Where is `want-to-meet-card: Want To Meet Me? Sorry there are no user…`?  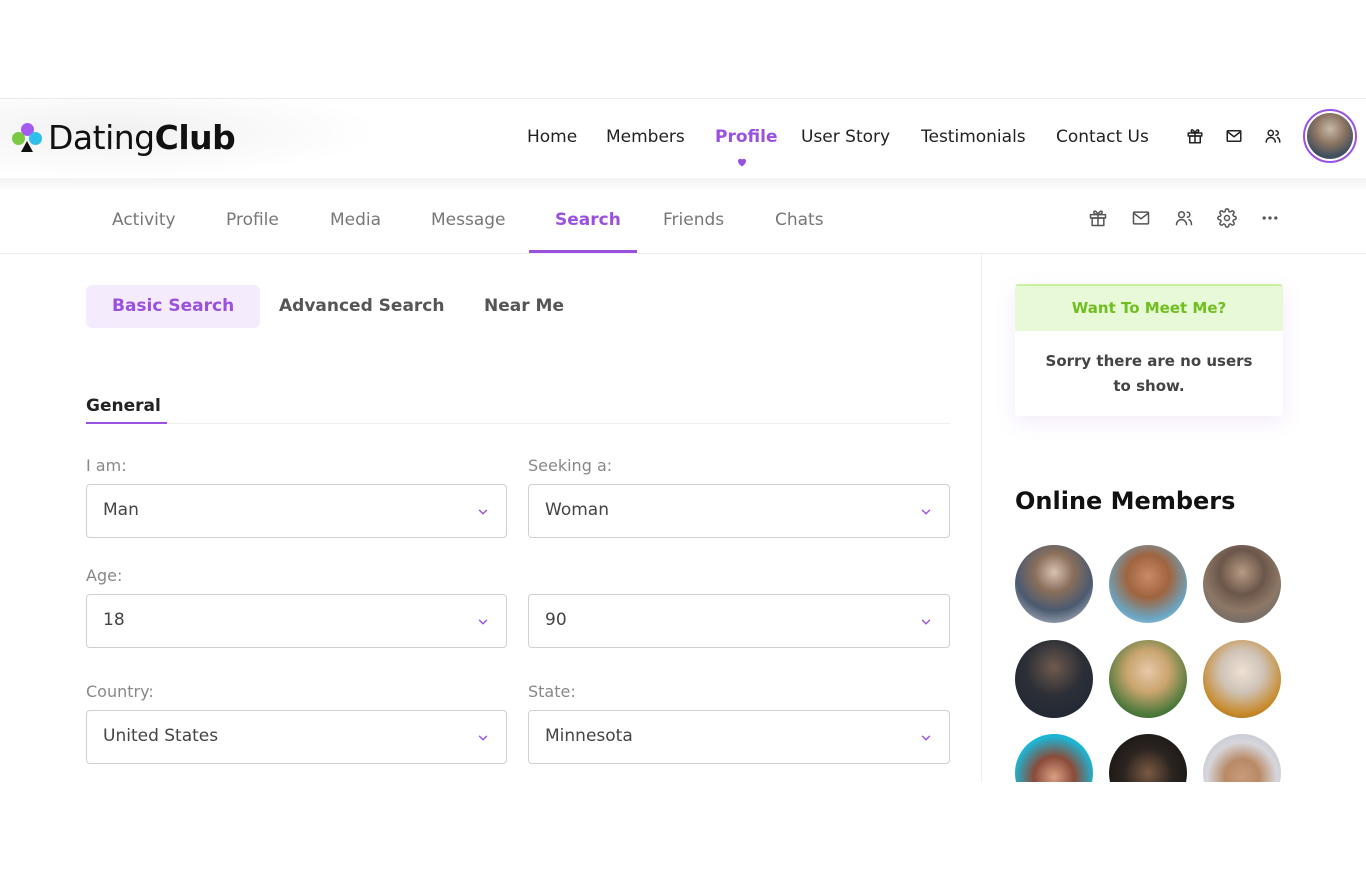 want-to-meet-card: Want To Meet Me? Sorry there are no user… is located at coordinates (1149, 350).